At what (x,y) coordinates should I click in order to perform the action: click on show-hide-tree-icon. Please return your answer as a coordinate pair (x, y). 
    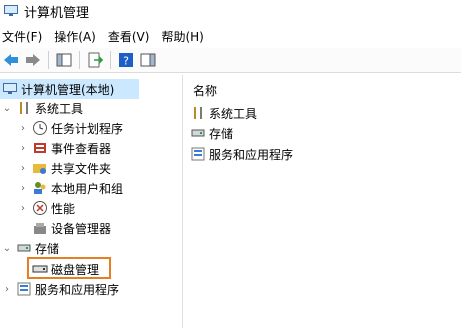
    Looking at the image, I should click on (64, 60).